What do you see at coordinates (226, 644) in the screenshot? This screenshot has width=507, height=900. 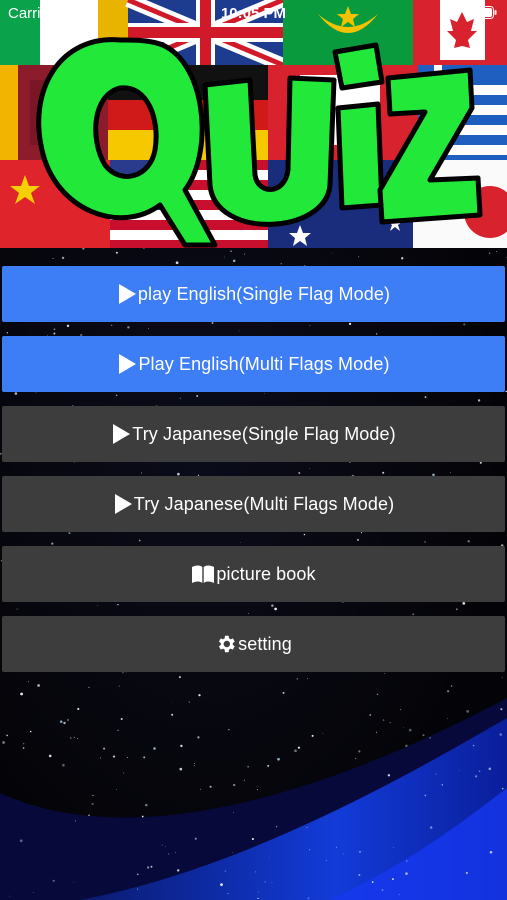 I see `gear-icon` at bounding box center [226, 644].